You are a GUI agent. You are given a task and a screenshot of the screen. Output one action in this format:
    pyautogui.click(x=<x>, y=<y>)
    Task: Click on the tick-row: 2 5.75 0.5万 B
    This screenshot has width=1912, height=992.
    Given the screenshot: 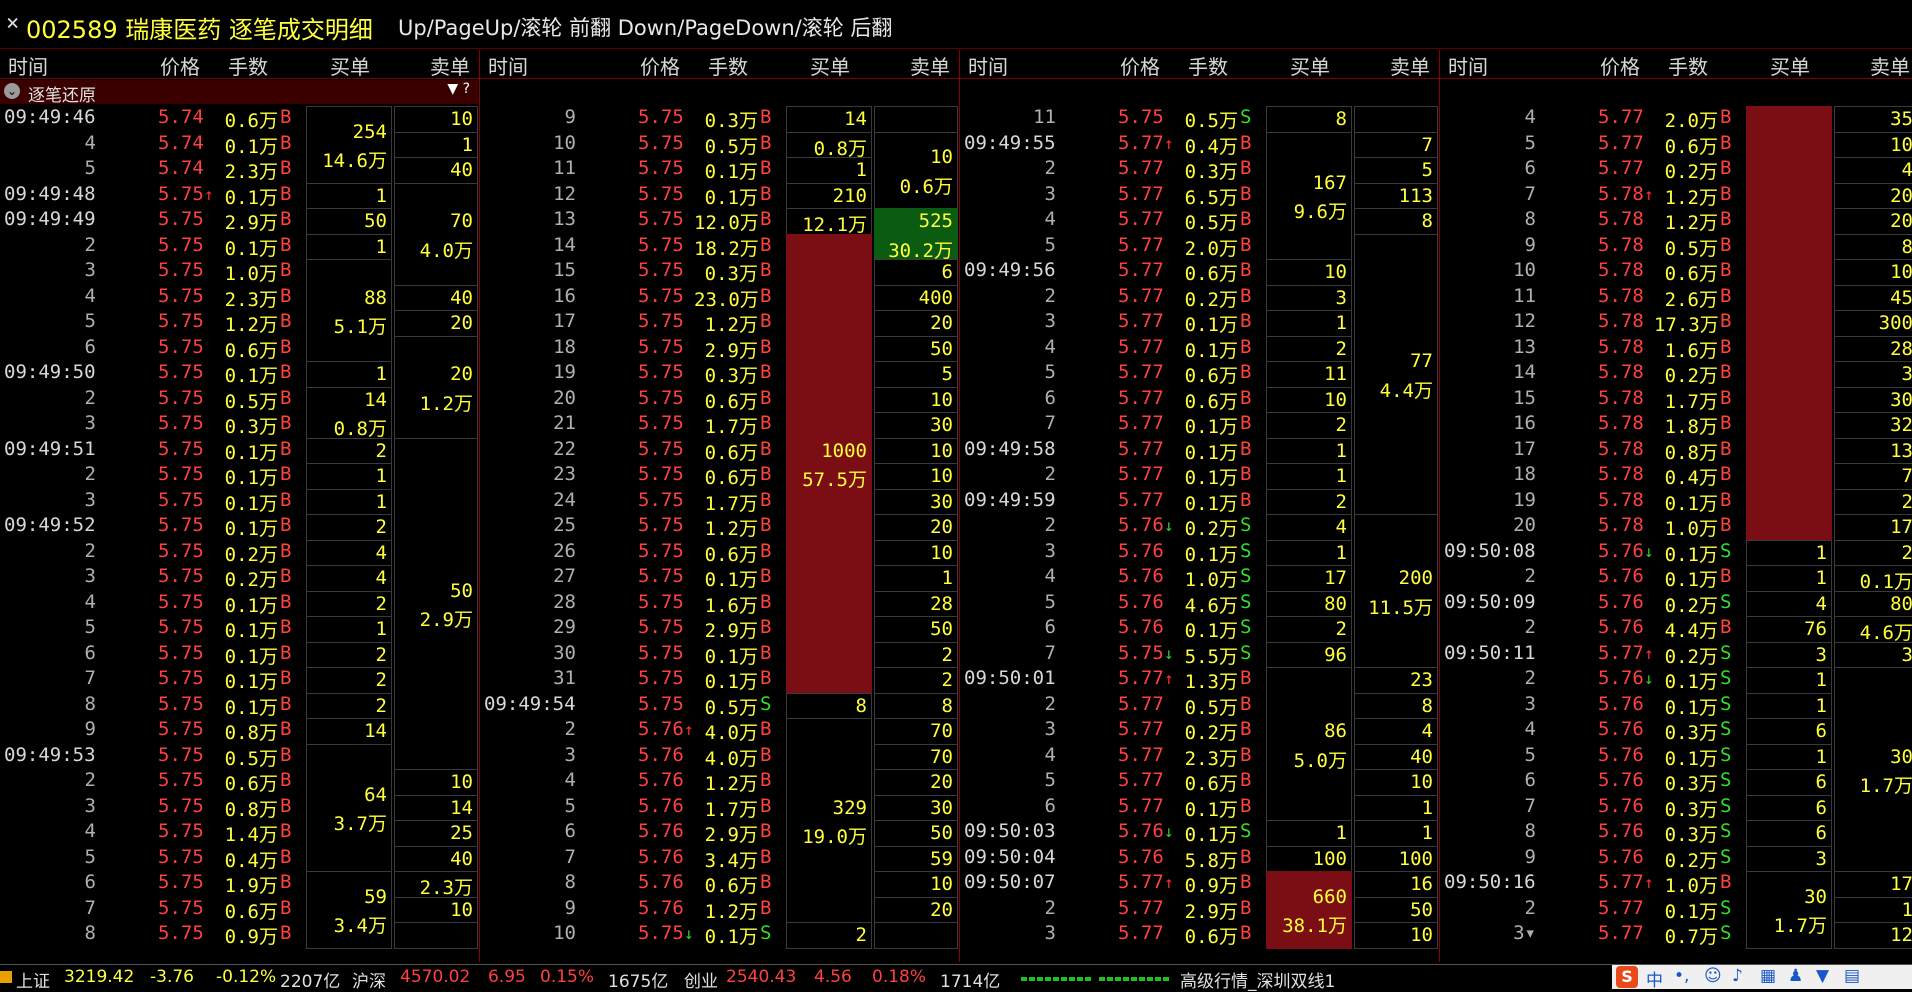 What is the action you would take?
    pyautogui.click(x=150, y=400)
    